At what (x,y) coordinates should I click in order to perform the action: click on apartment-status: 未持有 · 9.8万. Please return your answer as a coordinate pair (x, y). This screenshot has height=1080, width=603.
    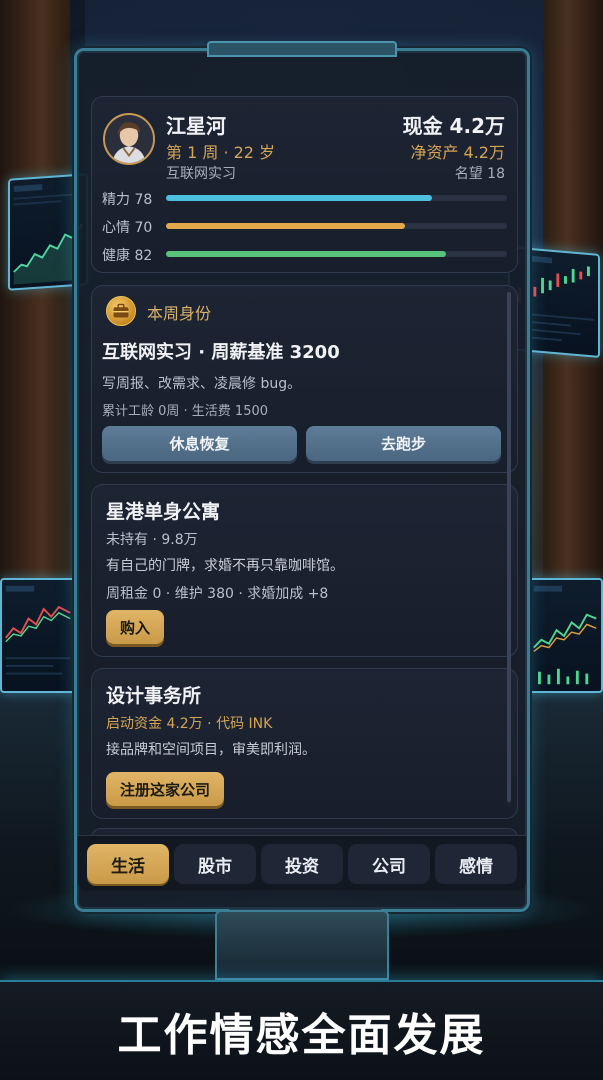
    Looking at the image, I should click on (152, 540).